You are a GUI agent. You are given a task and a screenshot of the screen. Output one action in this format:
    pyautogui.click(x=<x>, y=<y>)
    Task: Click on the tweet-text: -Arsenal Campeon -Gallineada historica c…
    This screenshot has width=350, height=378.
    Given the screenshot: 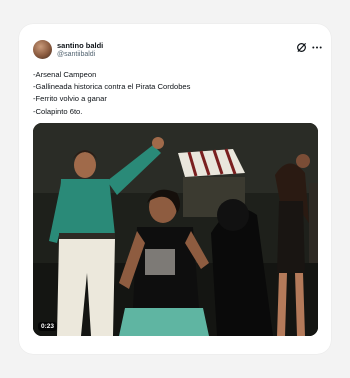 What is the action you would take?
    pyautogui.click(x=111, y=93)
    